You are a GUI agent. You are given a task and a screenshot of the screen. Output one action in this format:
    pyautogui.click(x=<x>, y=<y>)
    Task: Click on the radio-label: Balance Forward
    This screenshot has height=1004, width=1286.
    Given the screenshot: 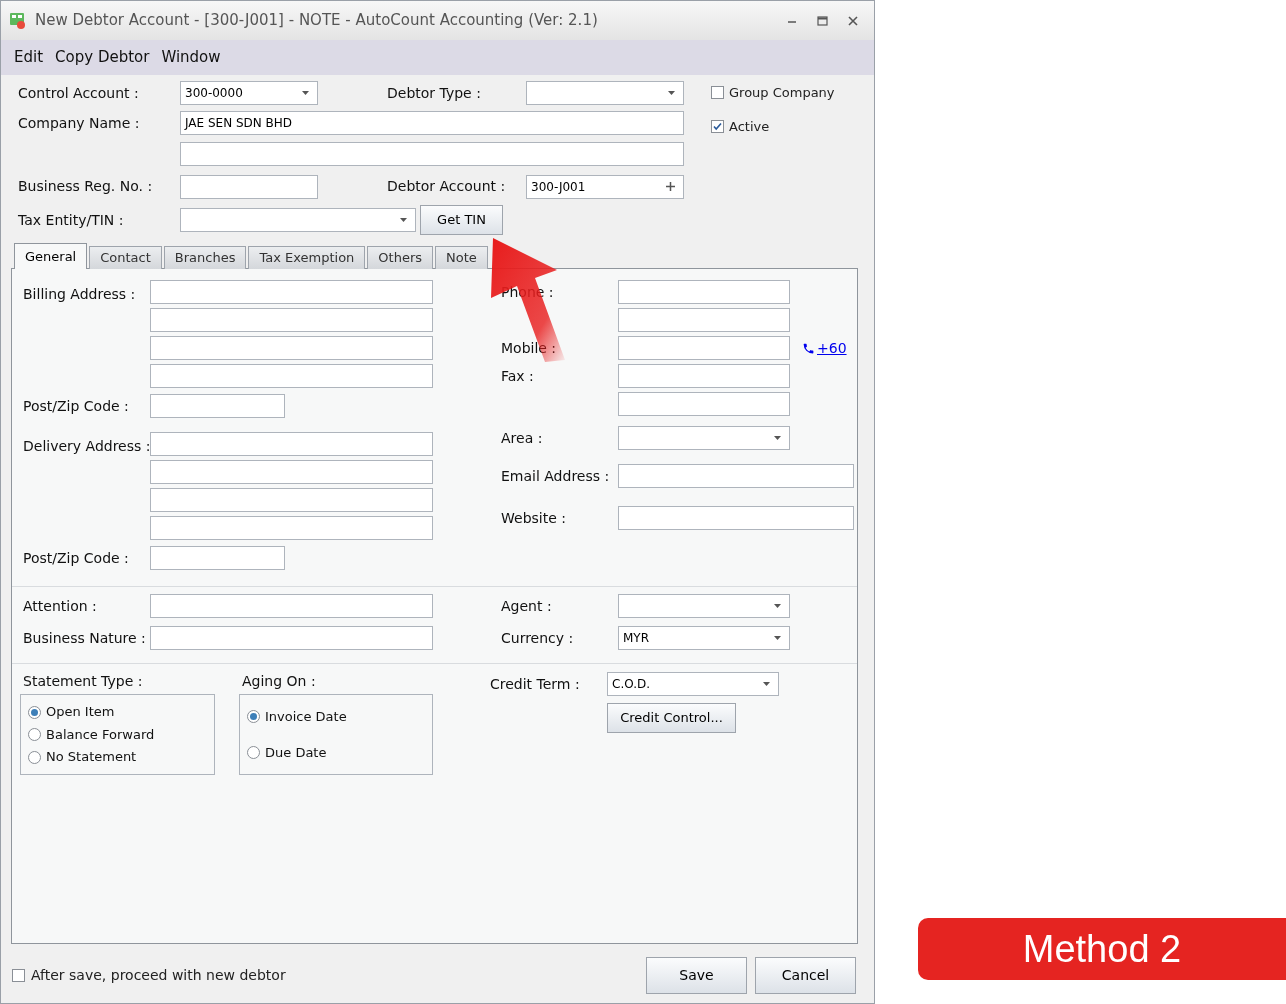 What is the action you would take?
    pyautogui.click(x=100, y=734)
    